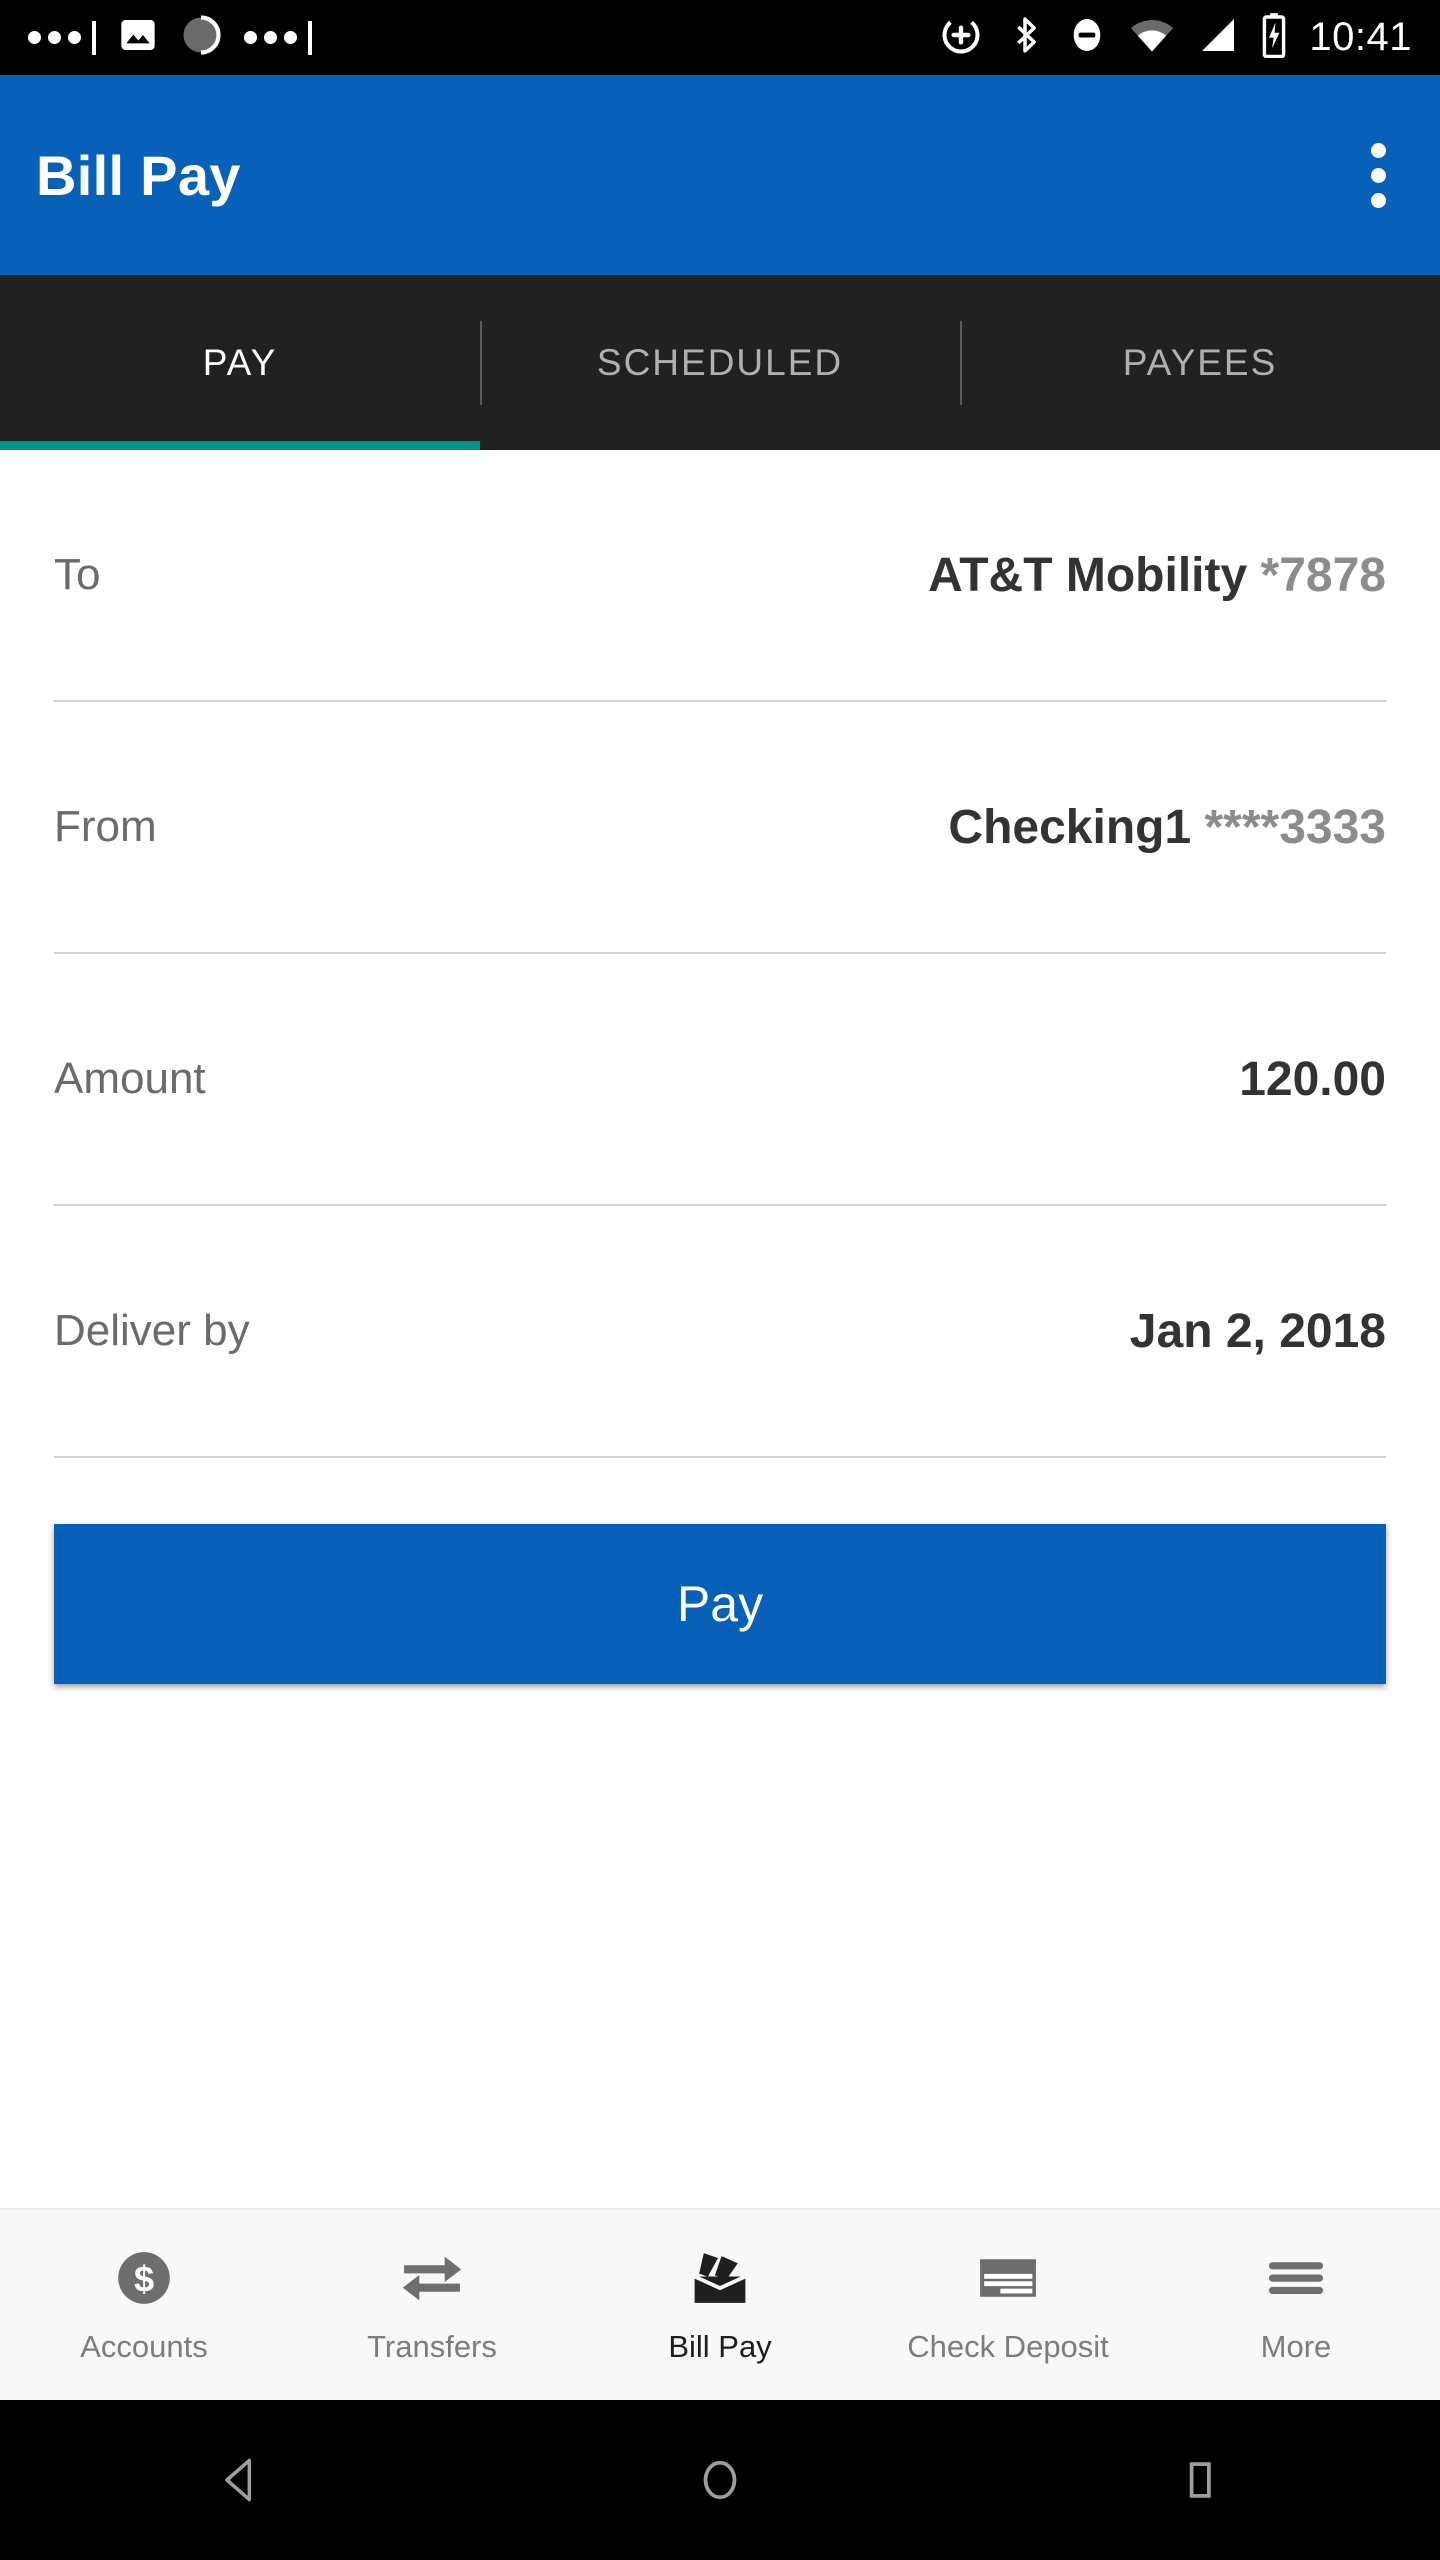 The height and width of the screenshot is (2560, 1440). I want to click on transfer-arrows-icon, so click(432, 2278).